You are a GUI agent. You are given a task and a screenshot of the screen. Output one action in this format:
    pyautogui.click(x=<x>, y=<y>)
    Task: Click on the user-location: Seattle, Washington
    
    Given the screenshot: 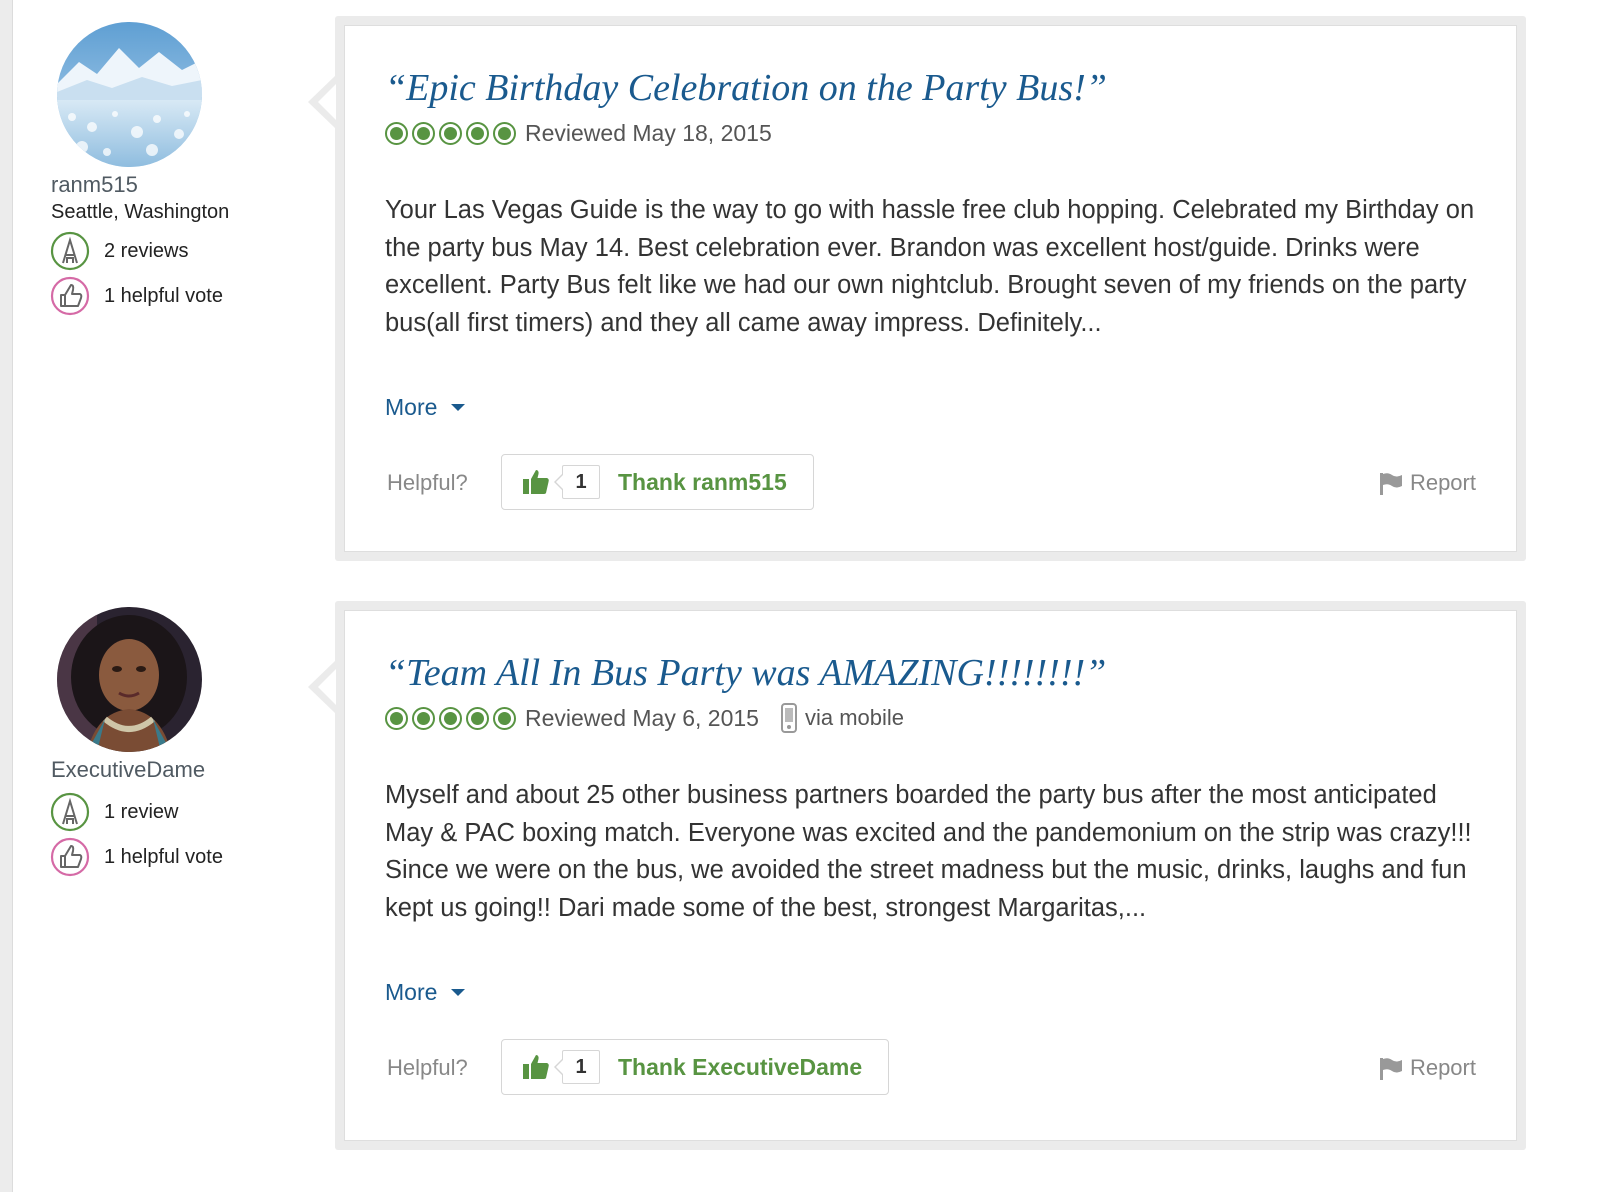 What is the action you would take?
    pyautogui.click(x=140, y=212)
    